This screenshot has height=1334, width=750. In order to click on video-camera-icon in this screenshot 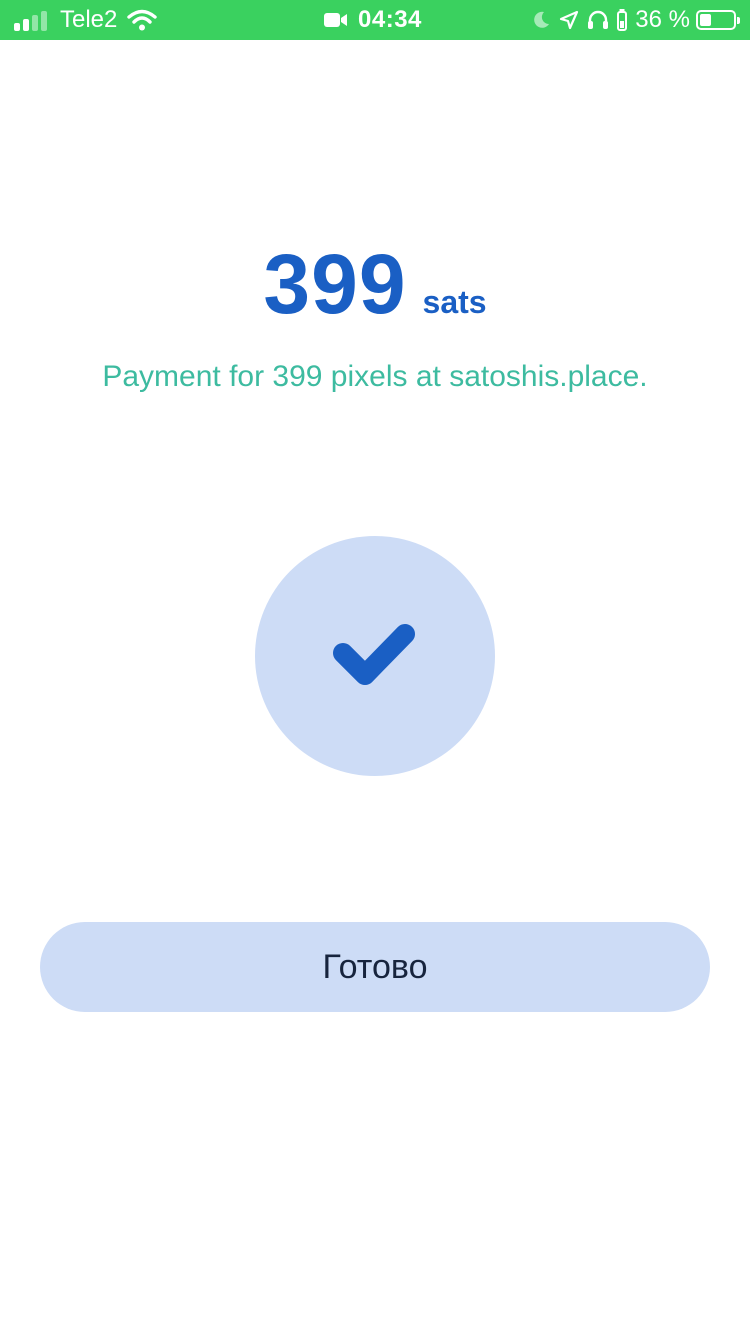, I will do `click(336, 20)`.